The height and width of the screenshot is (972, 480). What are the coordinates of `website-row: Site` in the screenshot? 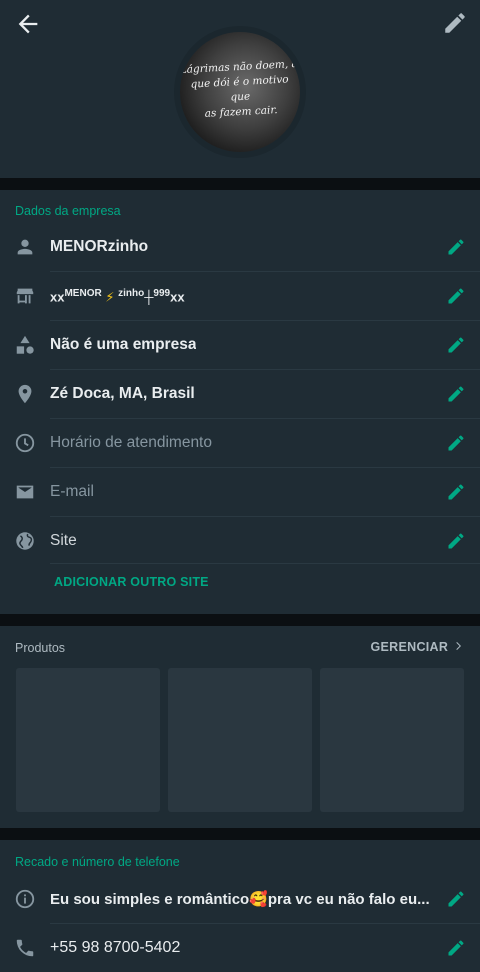 It's located at (240, 541).